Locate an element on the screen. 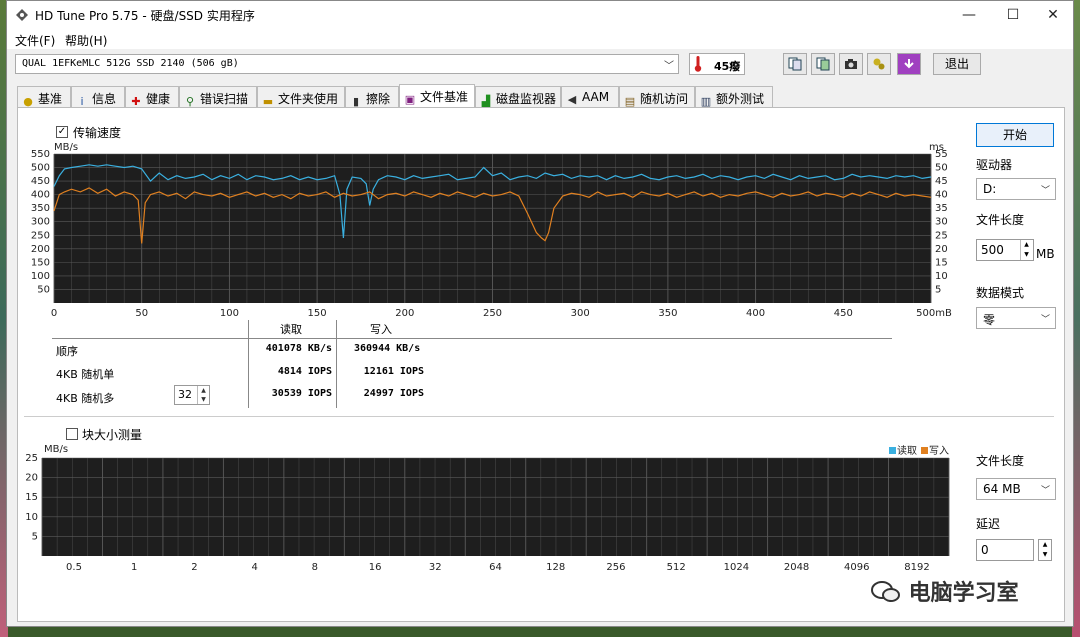 The image size is (1080, 637). value-4kb-multi-write: 24997 IOPS is located at coordinates (393, 393).